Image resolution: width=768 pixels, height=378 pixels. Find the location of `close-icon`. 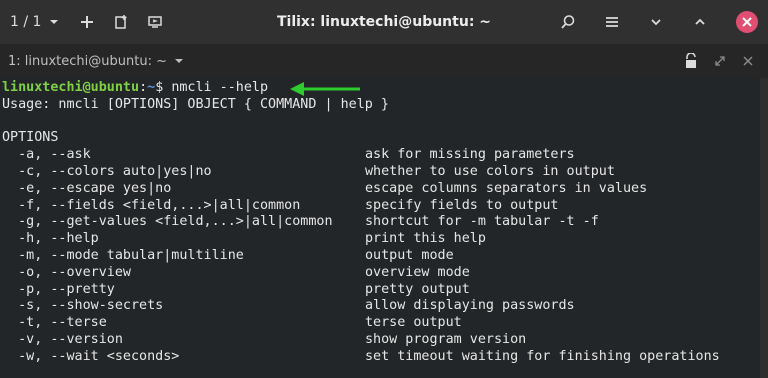

close-icon is located at coordinates (747, 22).